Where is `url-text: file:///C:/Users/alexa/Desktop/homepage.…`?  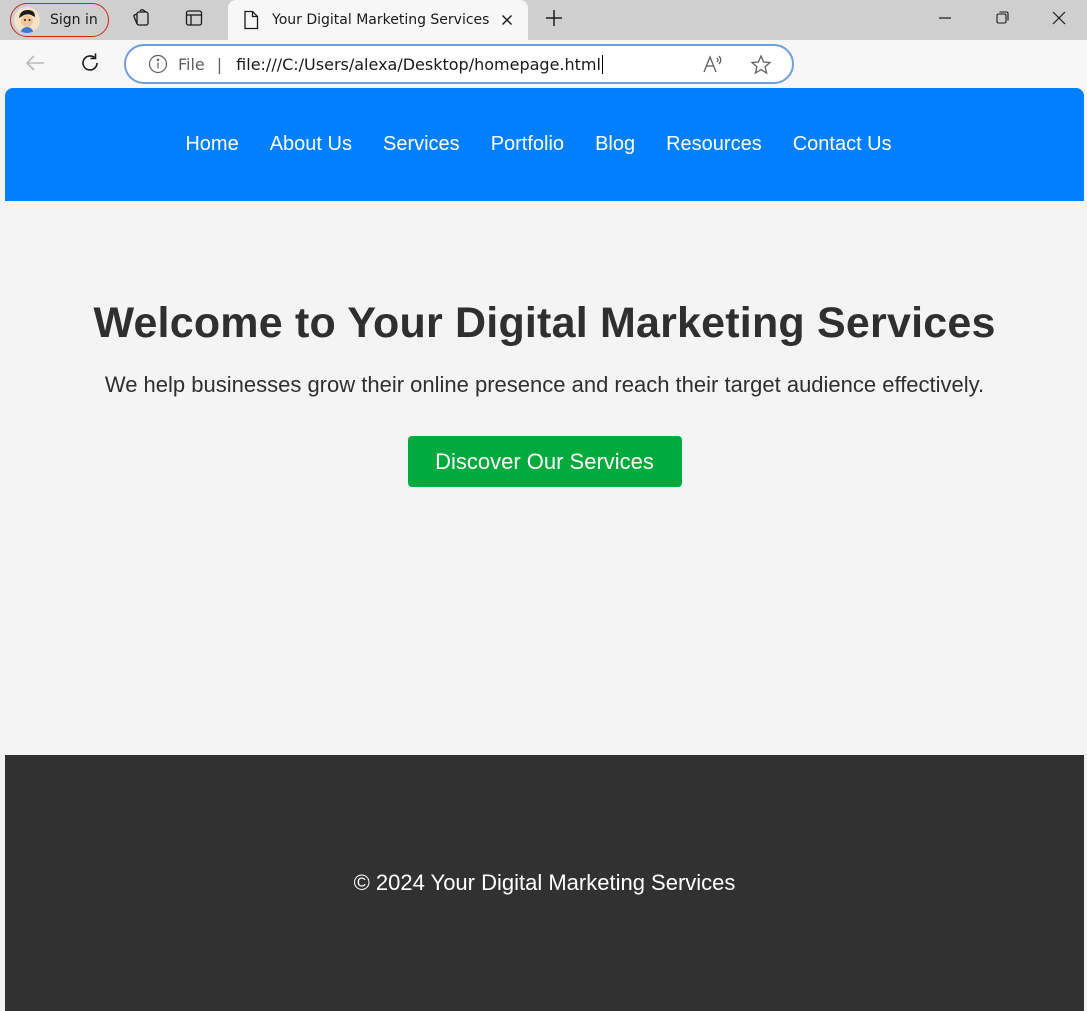 url-text: file:///C:/Users/alexa/Desktop/homepage.… is located at coordinates (419, 64).